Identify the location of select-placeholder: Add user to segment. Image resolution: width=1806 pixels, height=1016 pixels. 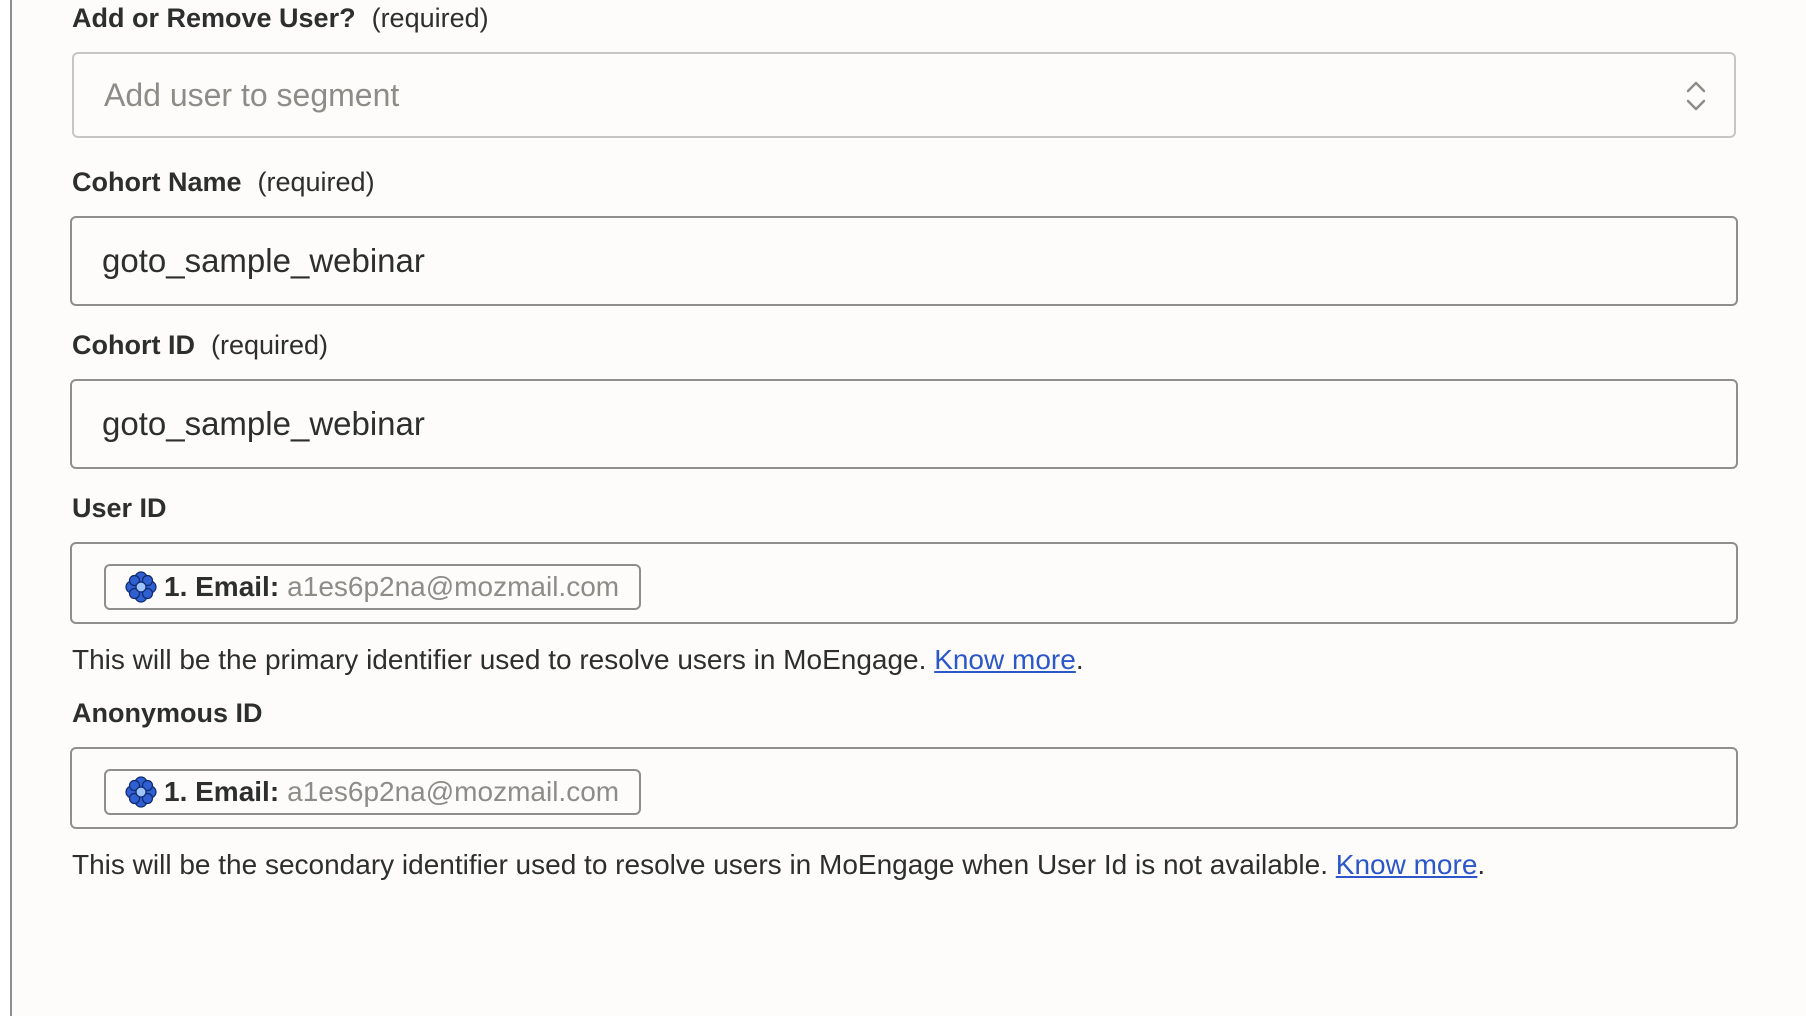
(252, 95).